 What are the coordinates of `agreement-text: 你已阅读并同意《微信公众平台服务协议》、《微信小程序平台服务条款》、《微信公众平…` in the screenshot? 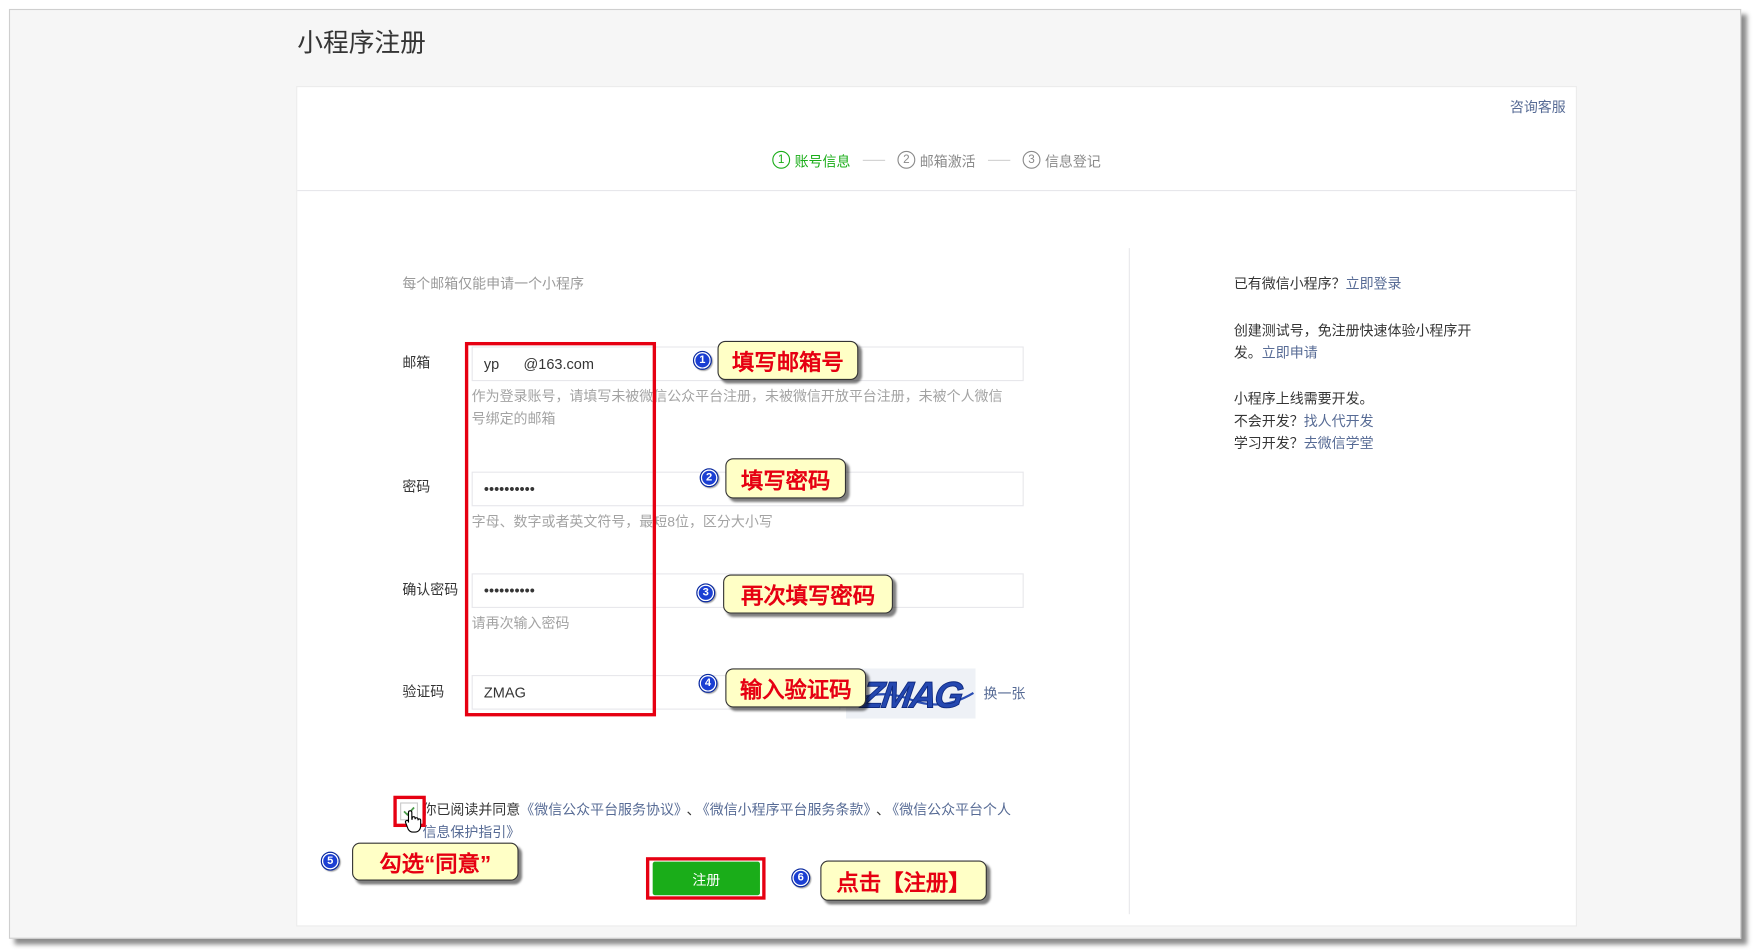 It's located at (720, 821).